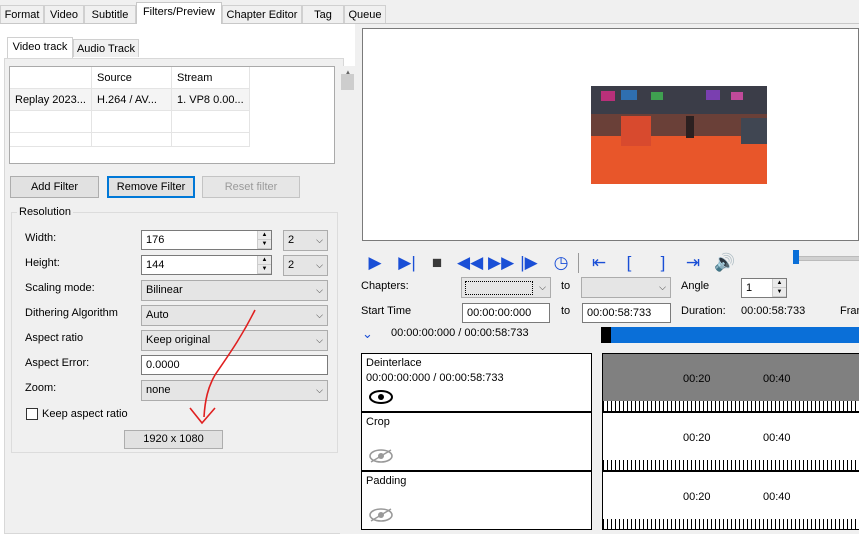 The width and height of the screenshot is (859, 534). What do you see at coordinates (64, 14) in the screenshot?
I see `tab-video: Video` at bounding box center [64, 14].